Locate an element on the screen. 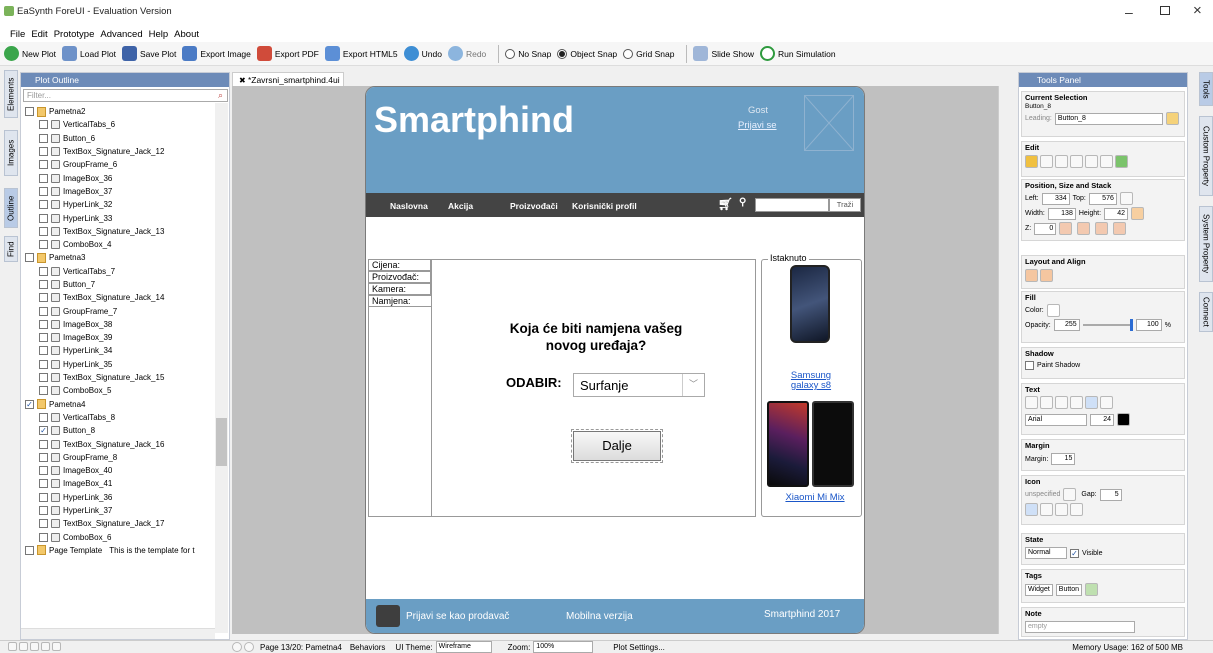  outline-page-row: Page Template This is the template for t is located at coordinates (121, 550).